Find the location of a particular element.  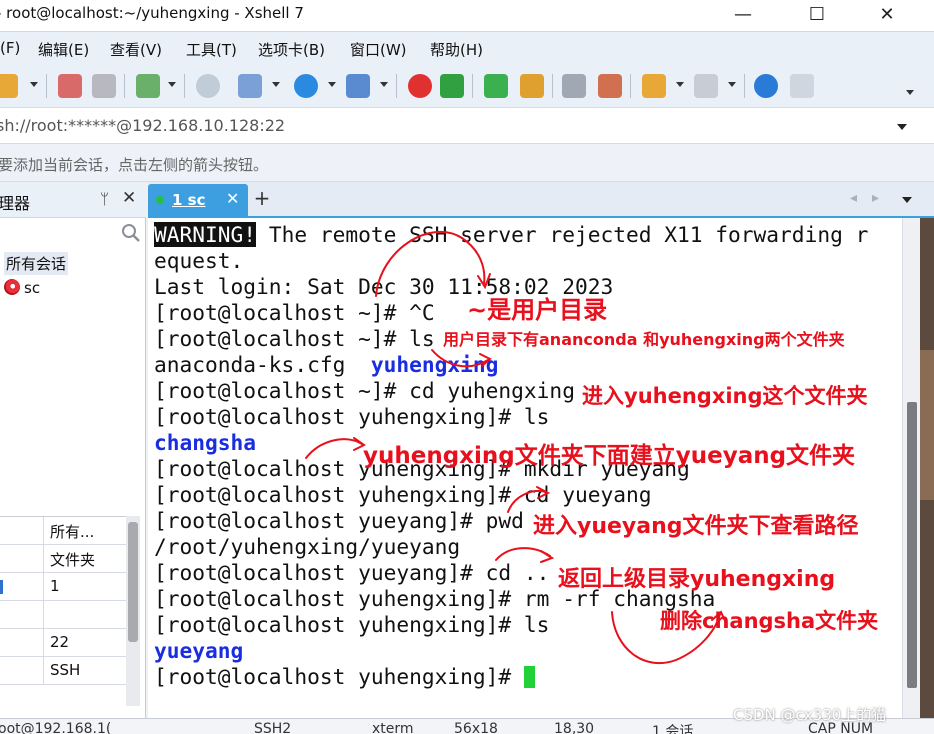

disconnect-icon is located at coordinates (70, 86).